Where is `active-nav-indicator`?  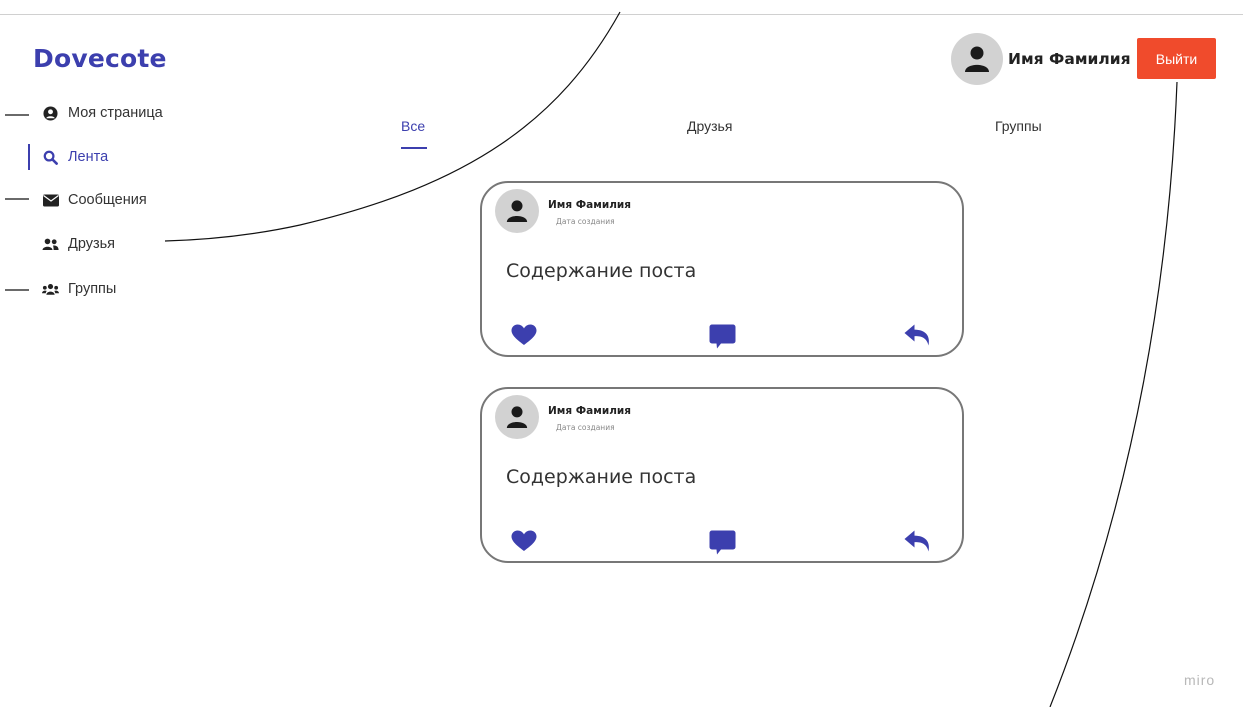
active-nav-indicator is located at coordinates (29, 157).